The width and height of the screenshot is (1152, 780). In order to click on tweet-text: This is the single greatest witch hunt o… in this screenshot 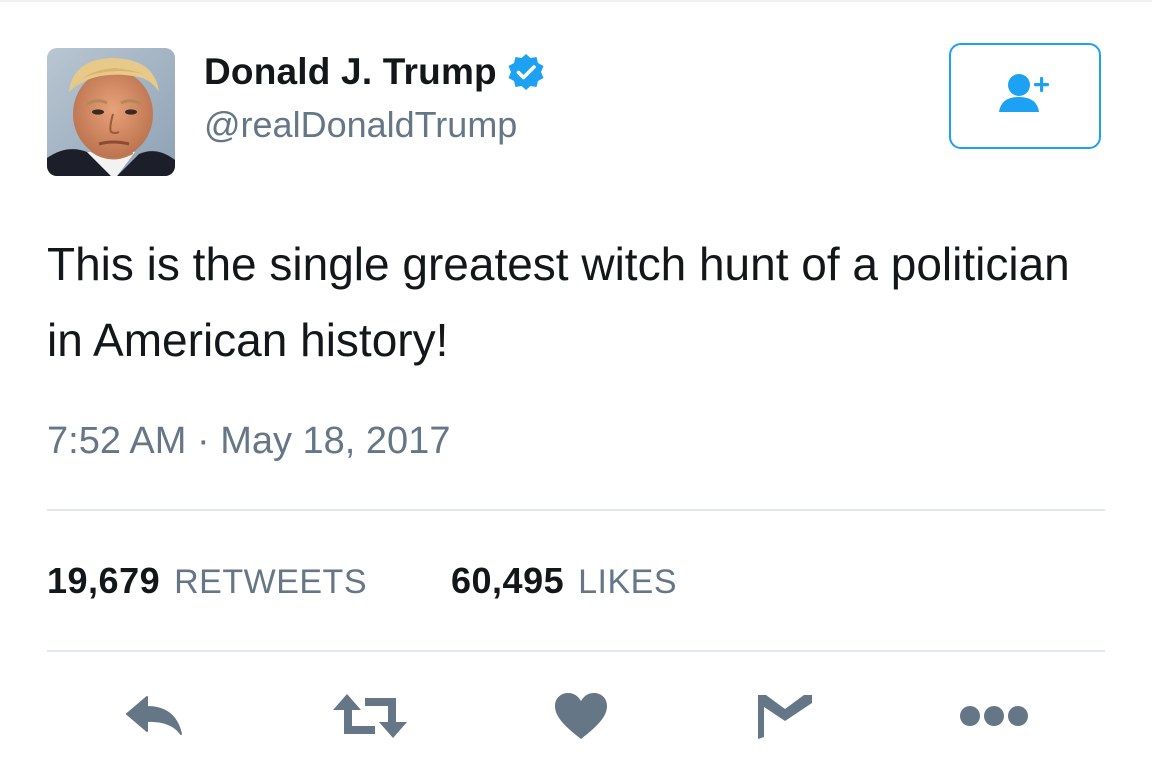, I will do `click(558, 302)`.